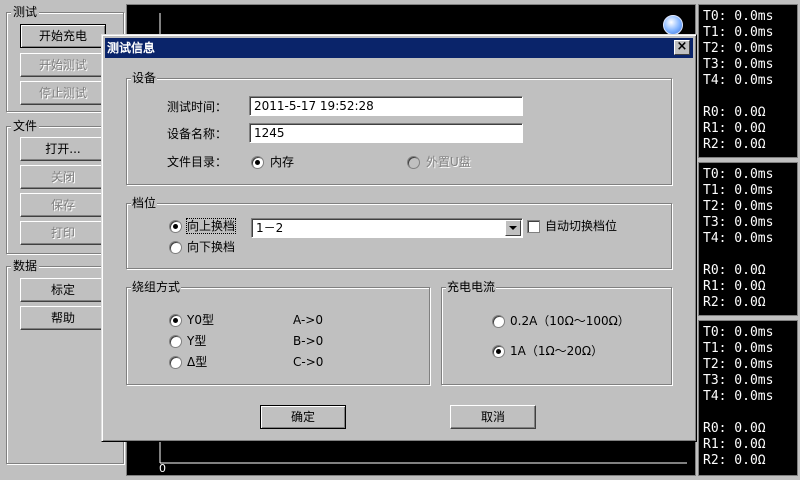  I want to click on memory-label: 内存, so click(282, 162).